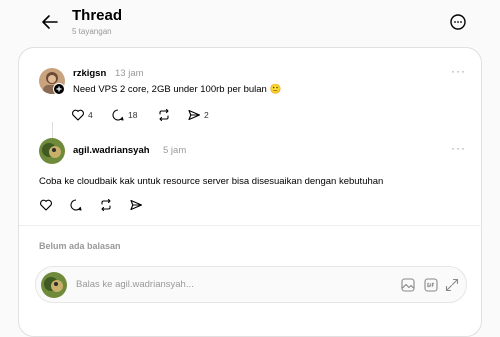 Image resolution: width=500 pixels, height=337 pixels. I want to click on post-time: 13 jam, so click(129, 73).